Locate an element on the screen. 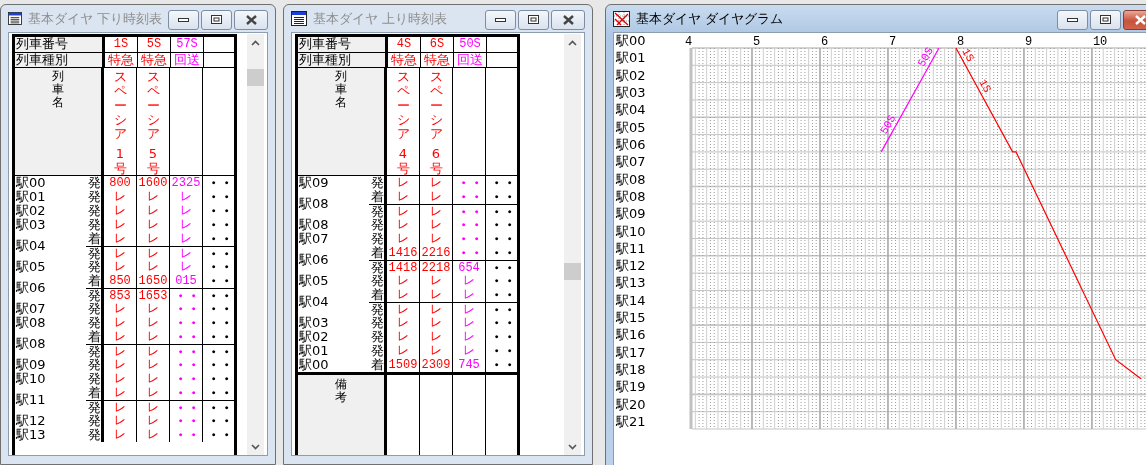 The width and height of the screenshot is (1146, 465). row-header-label: 列車番号 is located at coordinates (343, 45).